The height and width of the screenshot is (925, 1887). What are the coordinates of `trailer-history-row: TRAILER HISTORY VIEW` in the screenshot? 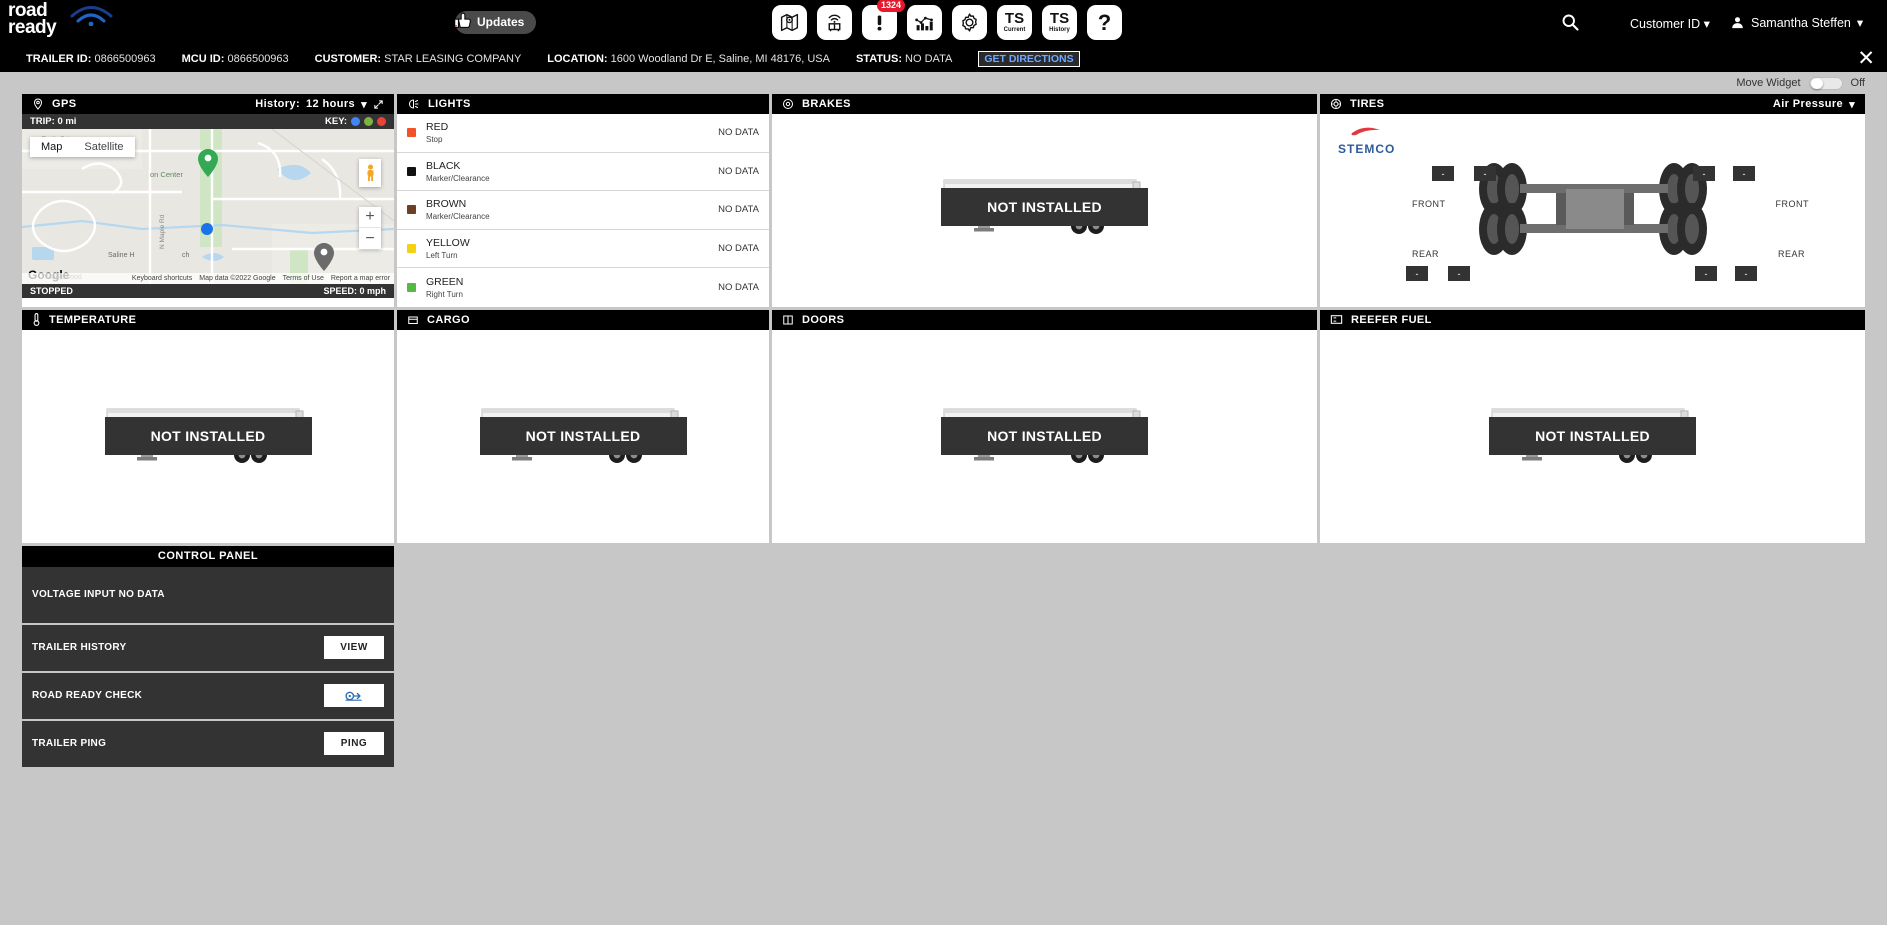 It's located at (208, 648).